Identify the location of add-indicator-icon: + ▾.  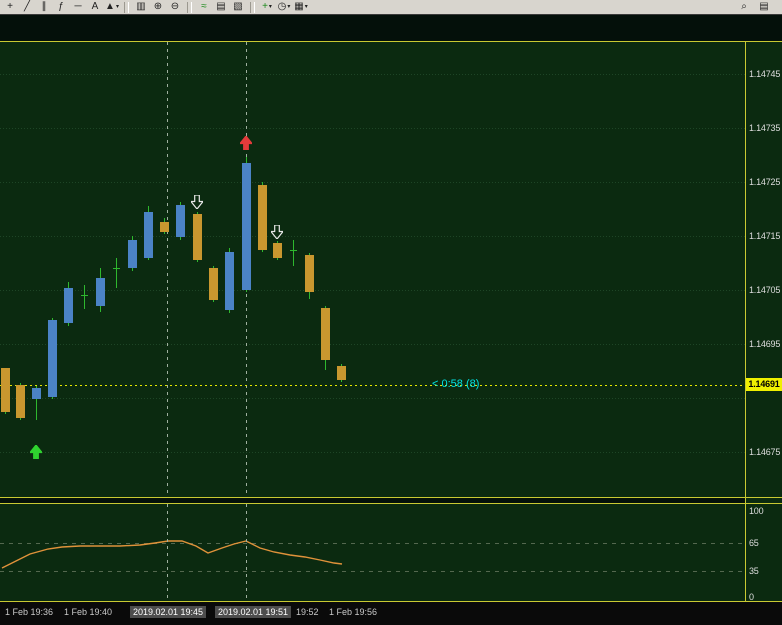
(267, 7).